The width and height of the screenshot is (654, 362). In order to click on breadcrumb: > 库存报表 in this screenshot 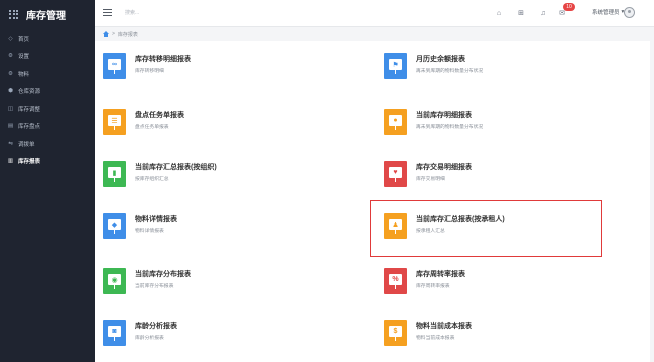, I will do `click(120, 34)`.